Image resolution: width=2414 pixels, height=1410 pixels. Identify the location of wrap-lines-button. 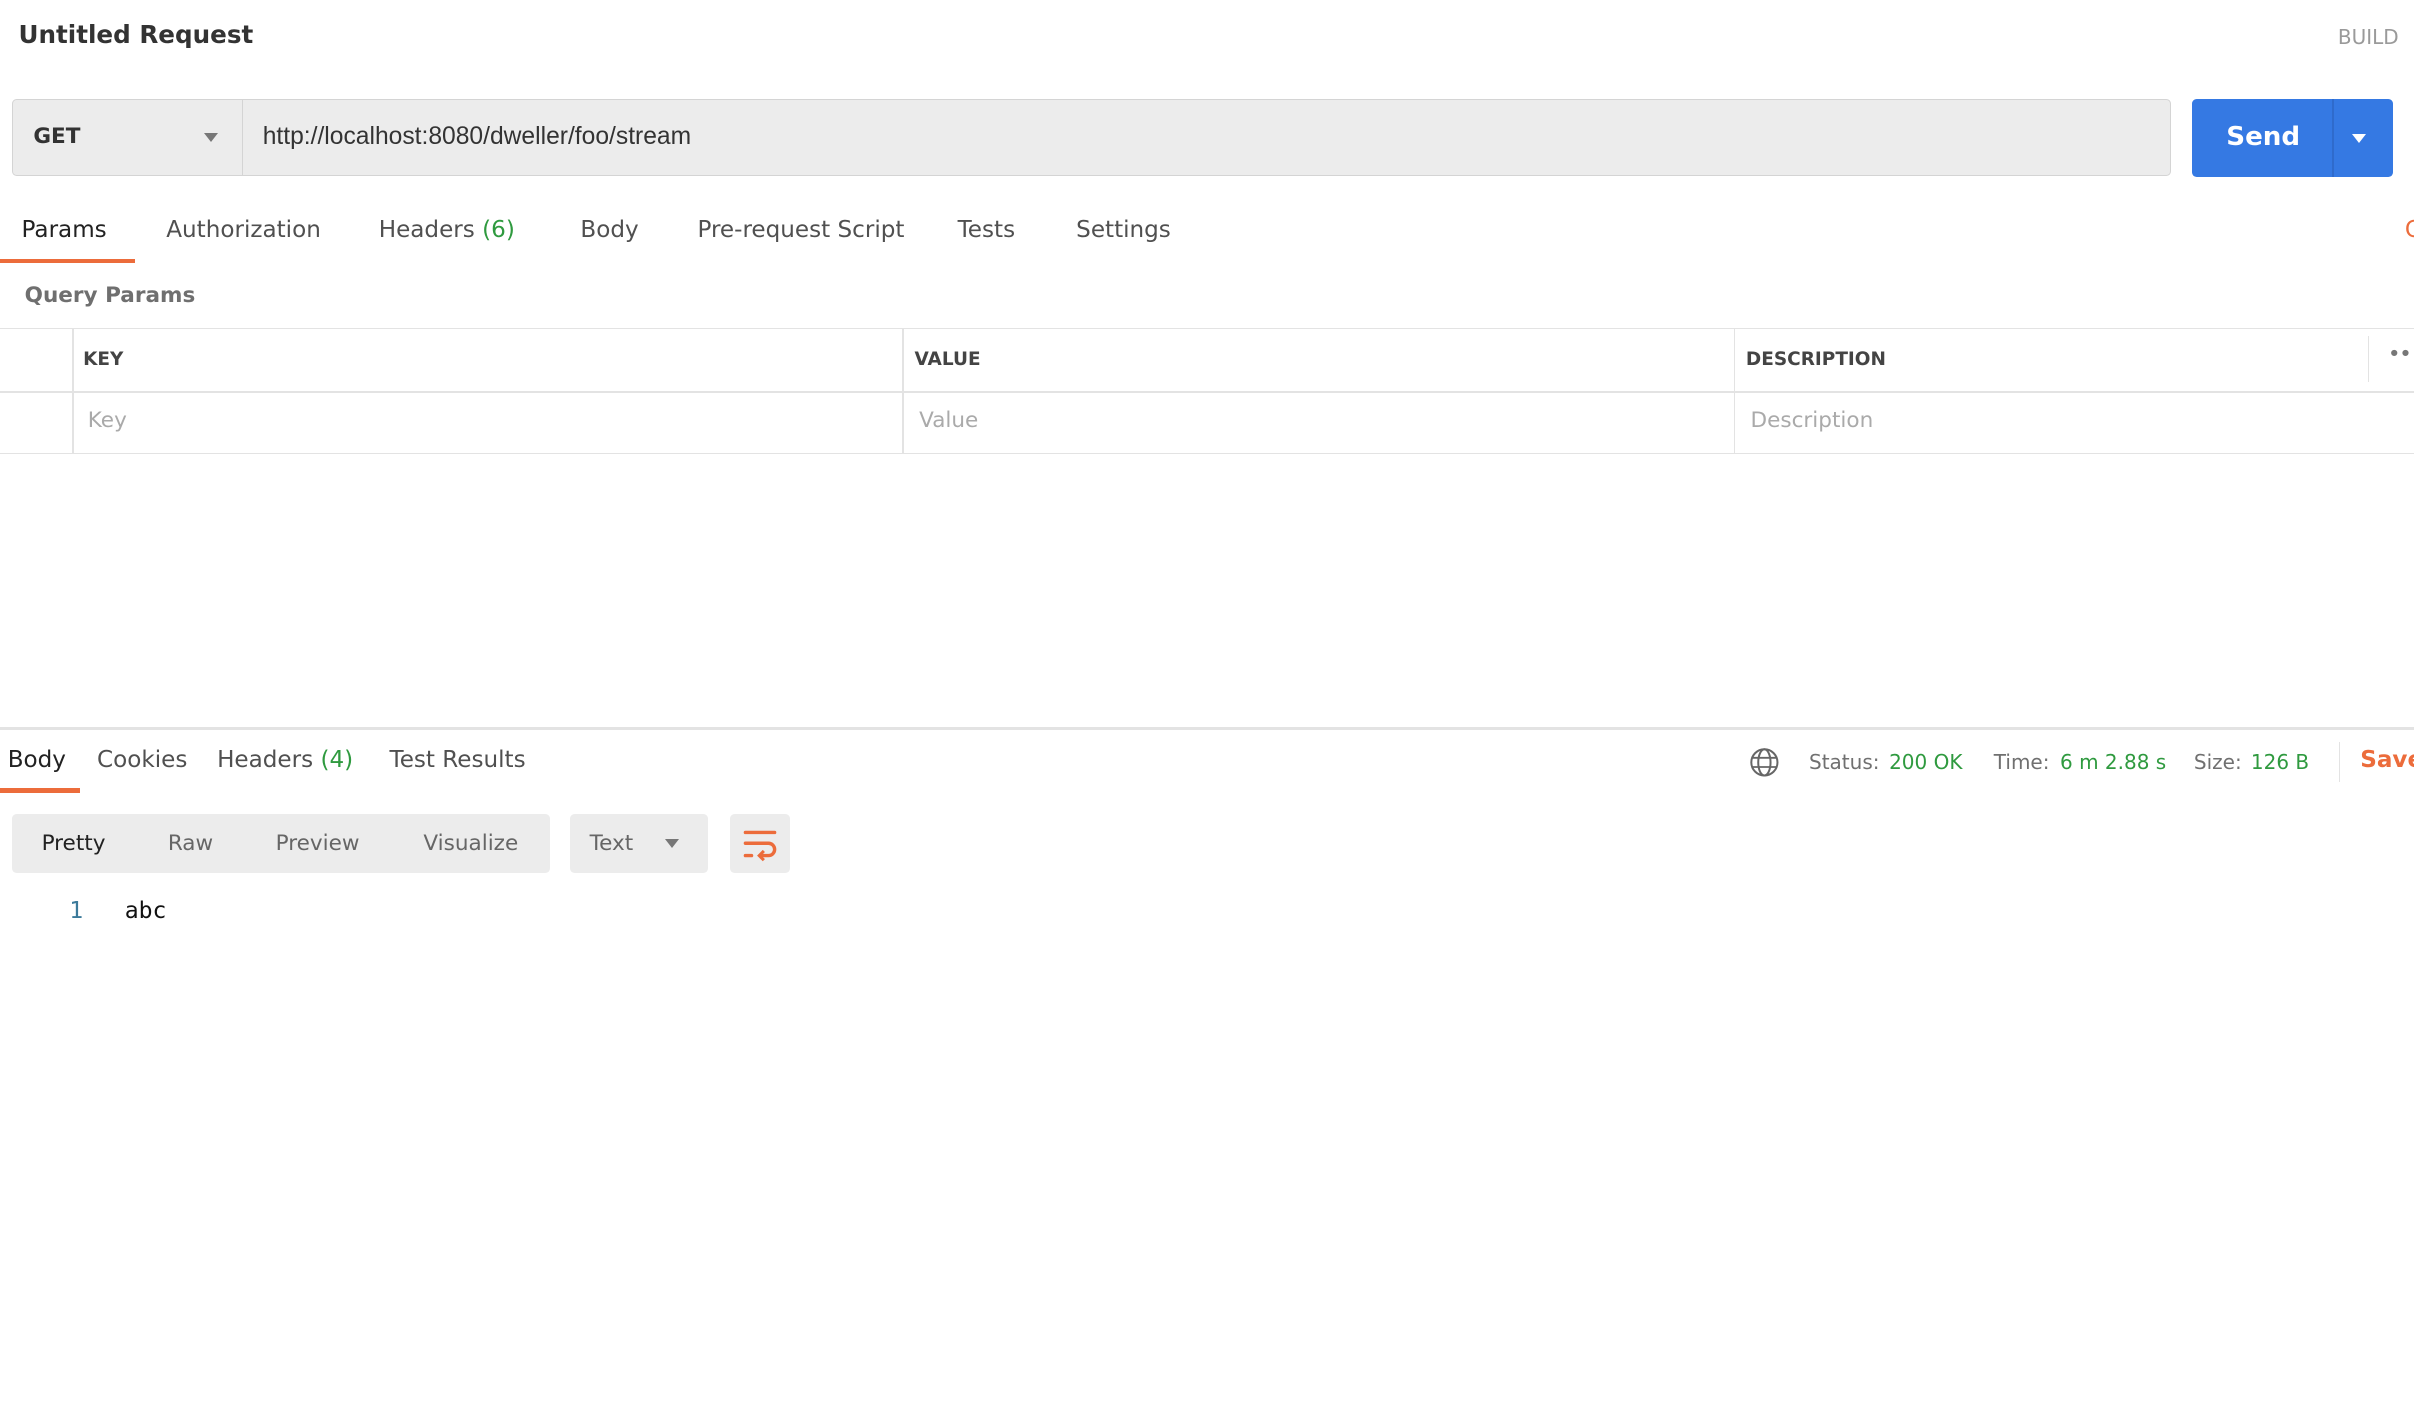
(759, 843).